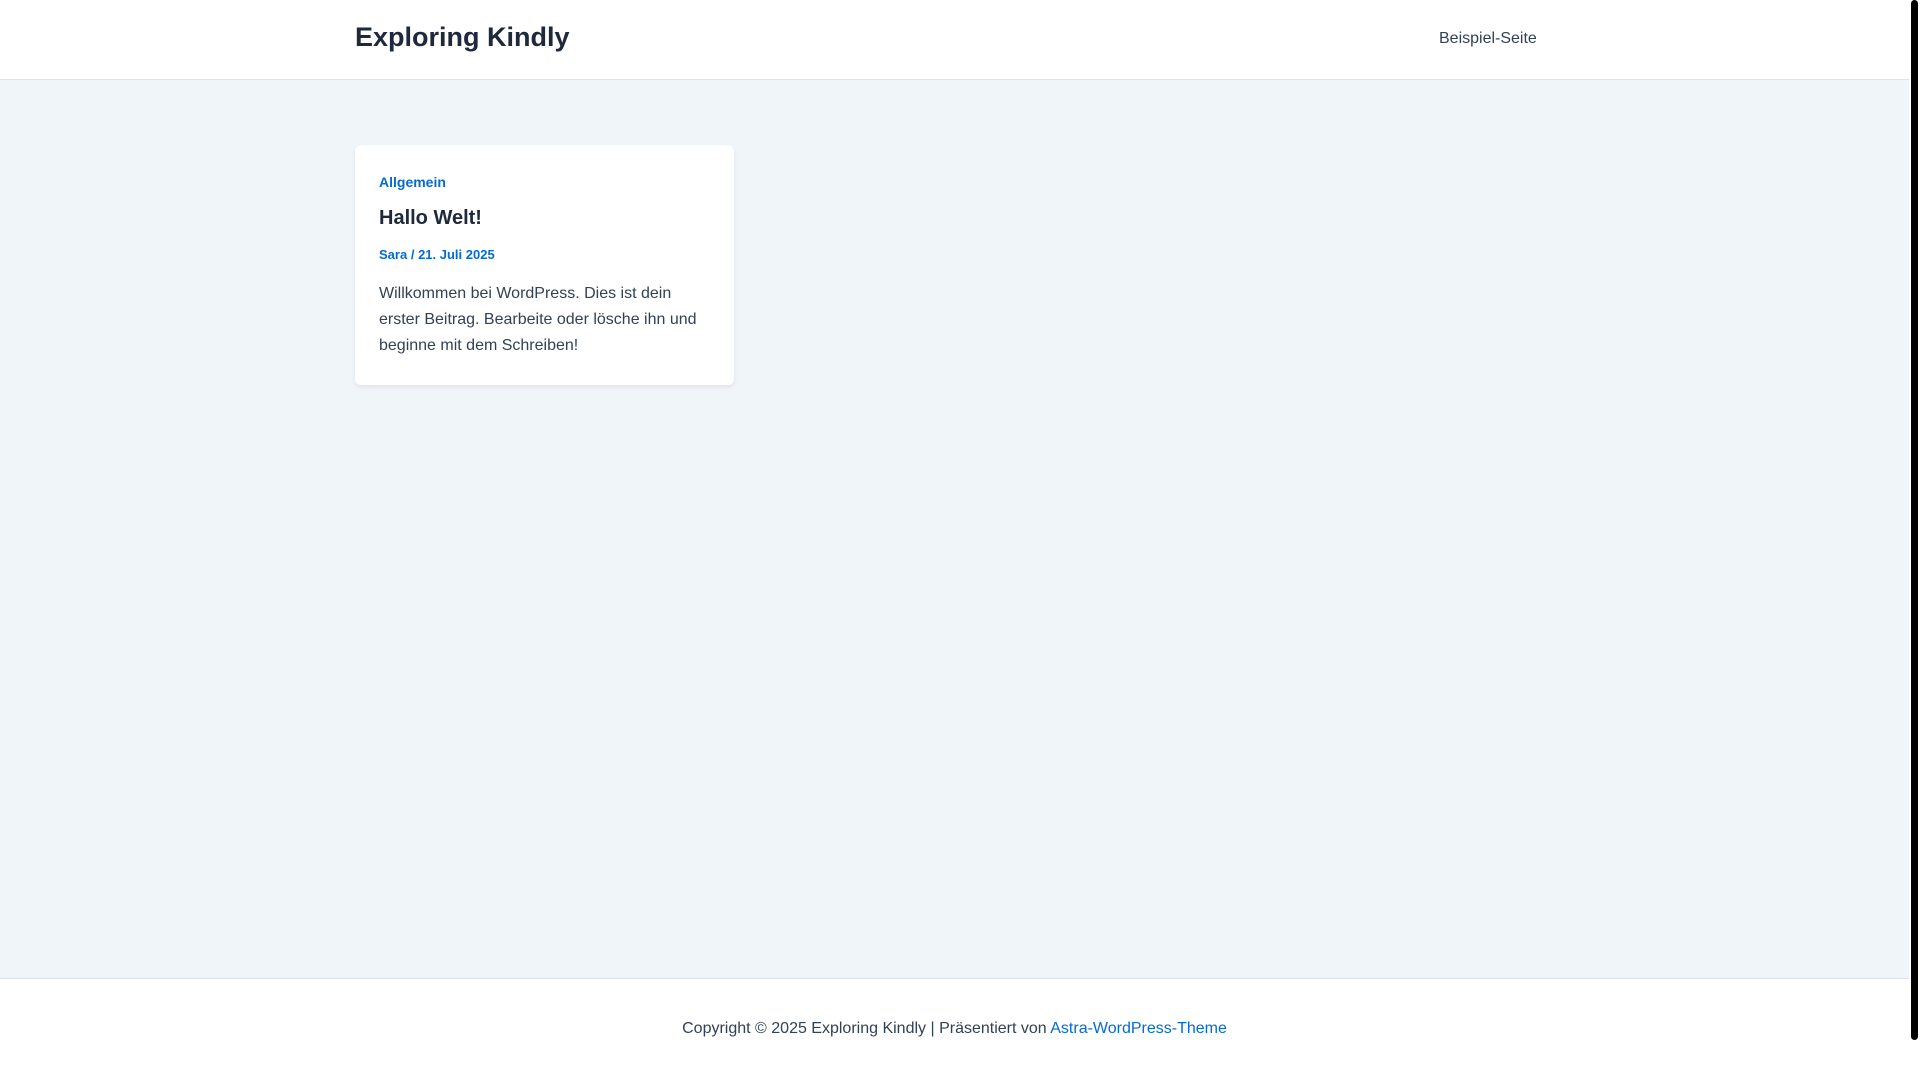 Image resolution: width=1920 pixels, height=1080 pixels. What do you see at coordinates (1914, 520) in the screenshot?
I see `scrollbar-thumb` at bounding box center [1914, 520].